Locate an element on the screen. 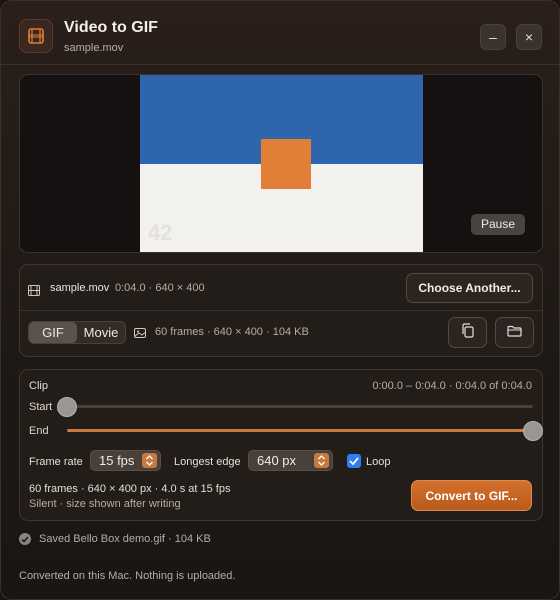 The width and height of the screenshot is (560, 600). longest-edge-select: 640 px is located at coordinates (290, 460).